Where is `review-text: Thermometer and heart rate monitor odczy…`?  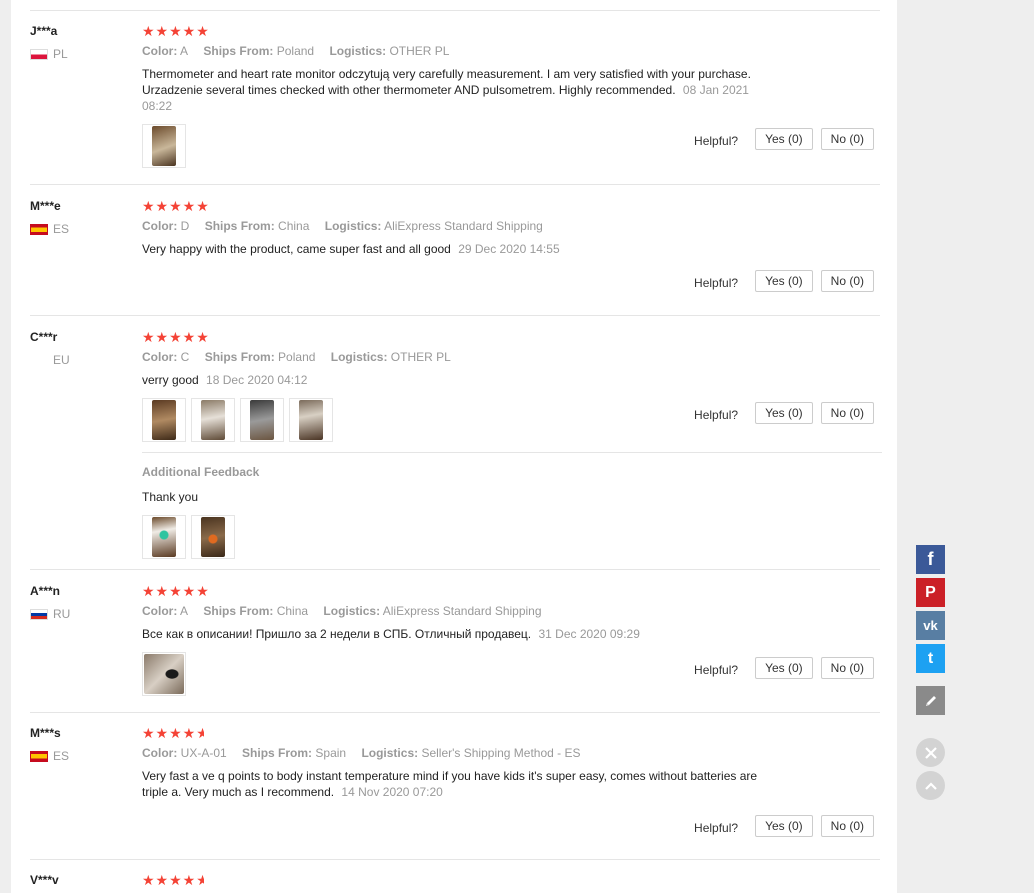 review-text: Thermometer and heart rate monitor odczy… is located at coordinates (446, 90).